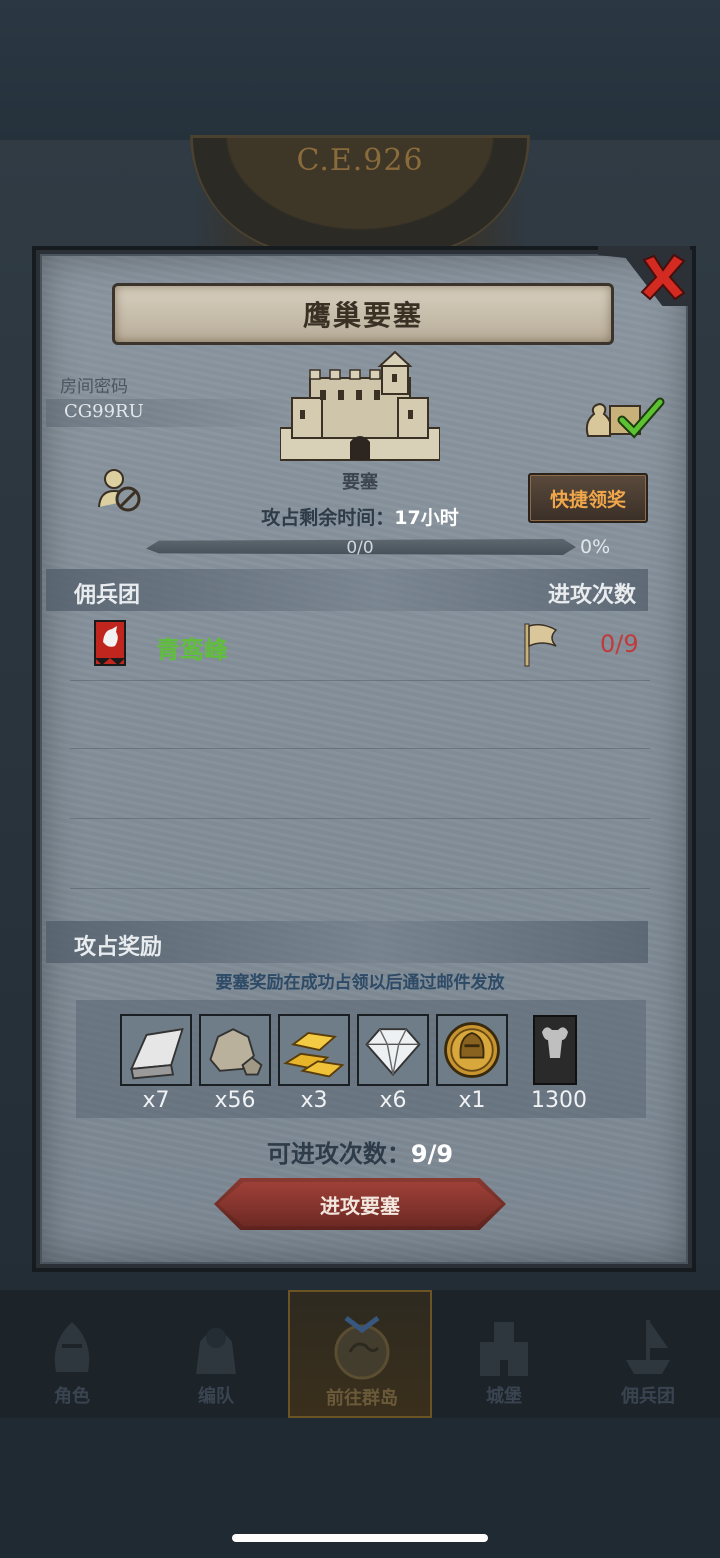 The width and height of the screenshot is (720, 1558). I want to click on attack-fortress-button: 进攻要塞, so click(360, 1204).